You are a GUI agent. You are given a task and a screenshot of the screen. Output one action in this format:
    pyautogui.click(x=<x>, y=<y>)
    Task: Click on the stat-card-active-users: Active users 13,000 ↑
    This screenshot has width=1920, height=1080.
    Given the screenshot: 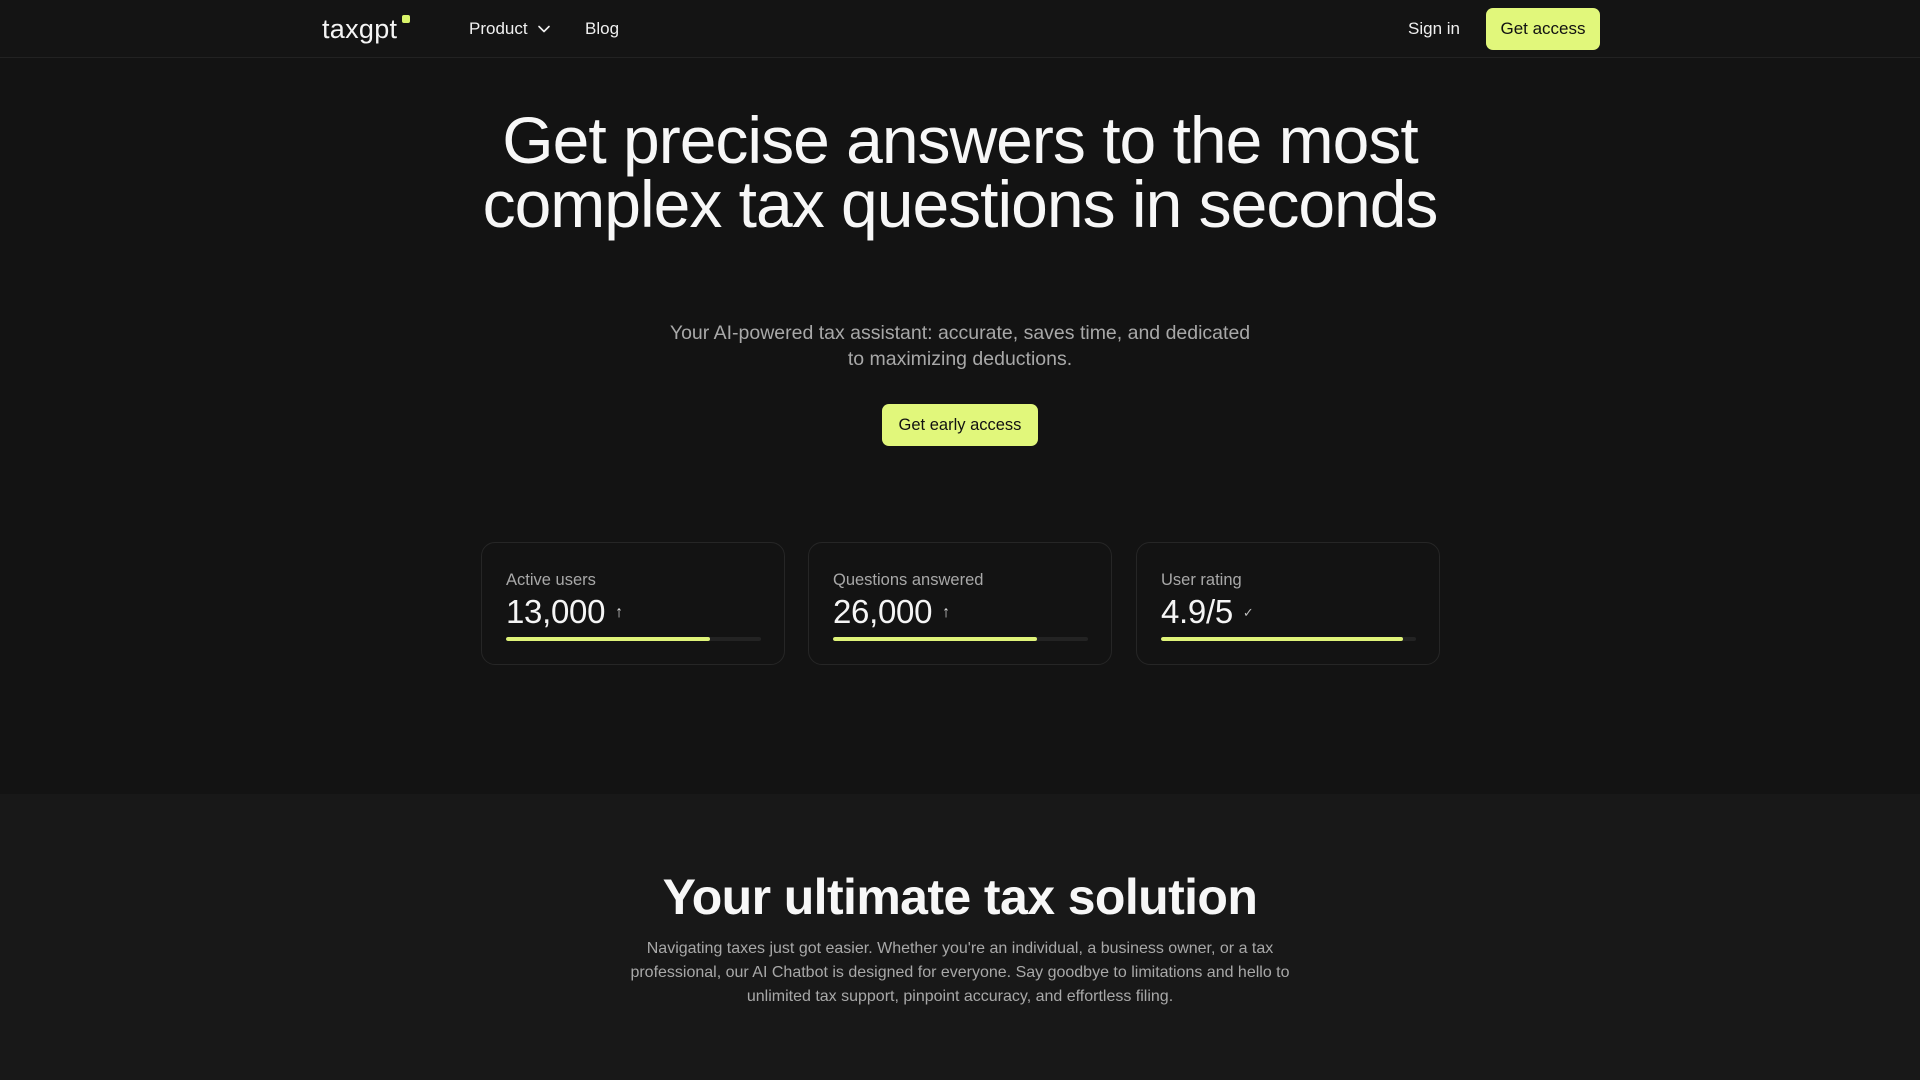 What is the action you would take?
    pyautogui.click(x=633, y=603)
    